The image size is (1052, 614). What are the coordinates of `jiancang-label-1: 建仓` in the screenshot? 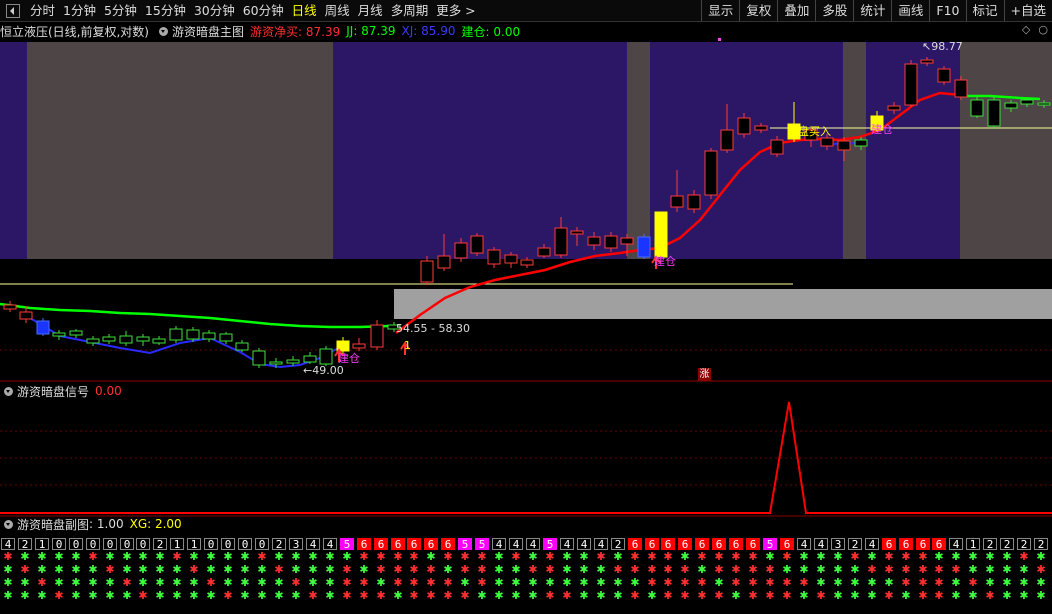 It's located at (349, 358).